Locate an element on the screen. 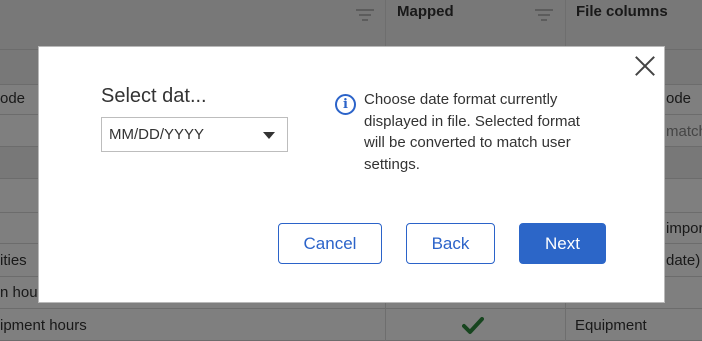 This screenshot has width=702, height=341. next-button: Next is located at coordinates (562, 243).